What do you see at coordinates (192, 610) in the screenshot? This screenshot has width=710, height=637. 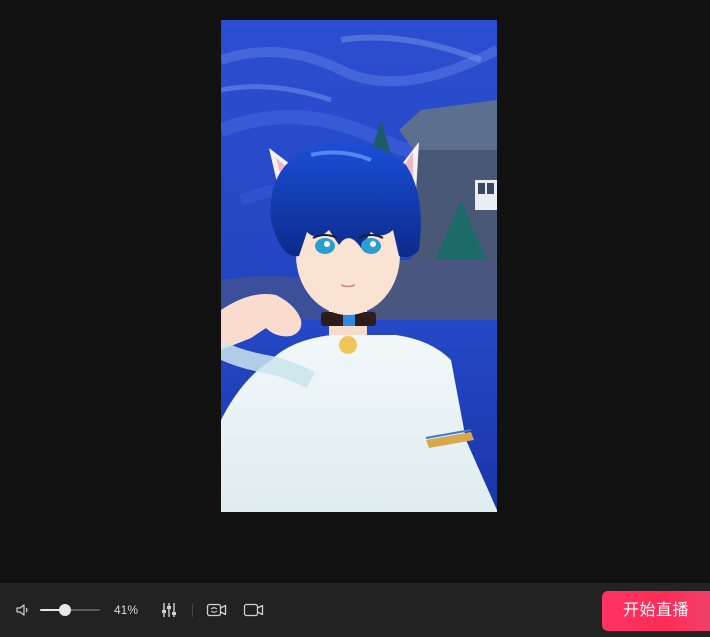 I see `toolbar-divider` at bounding box center [192, 610].